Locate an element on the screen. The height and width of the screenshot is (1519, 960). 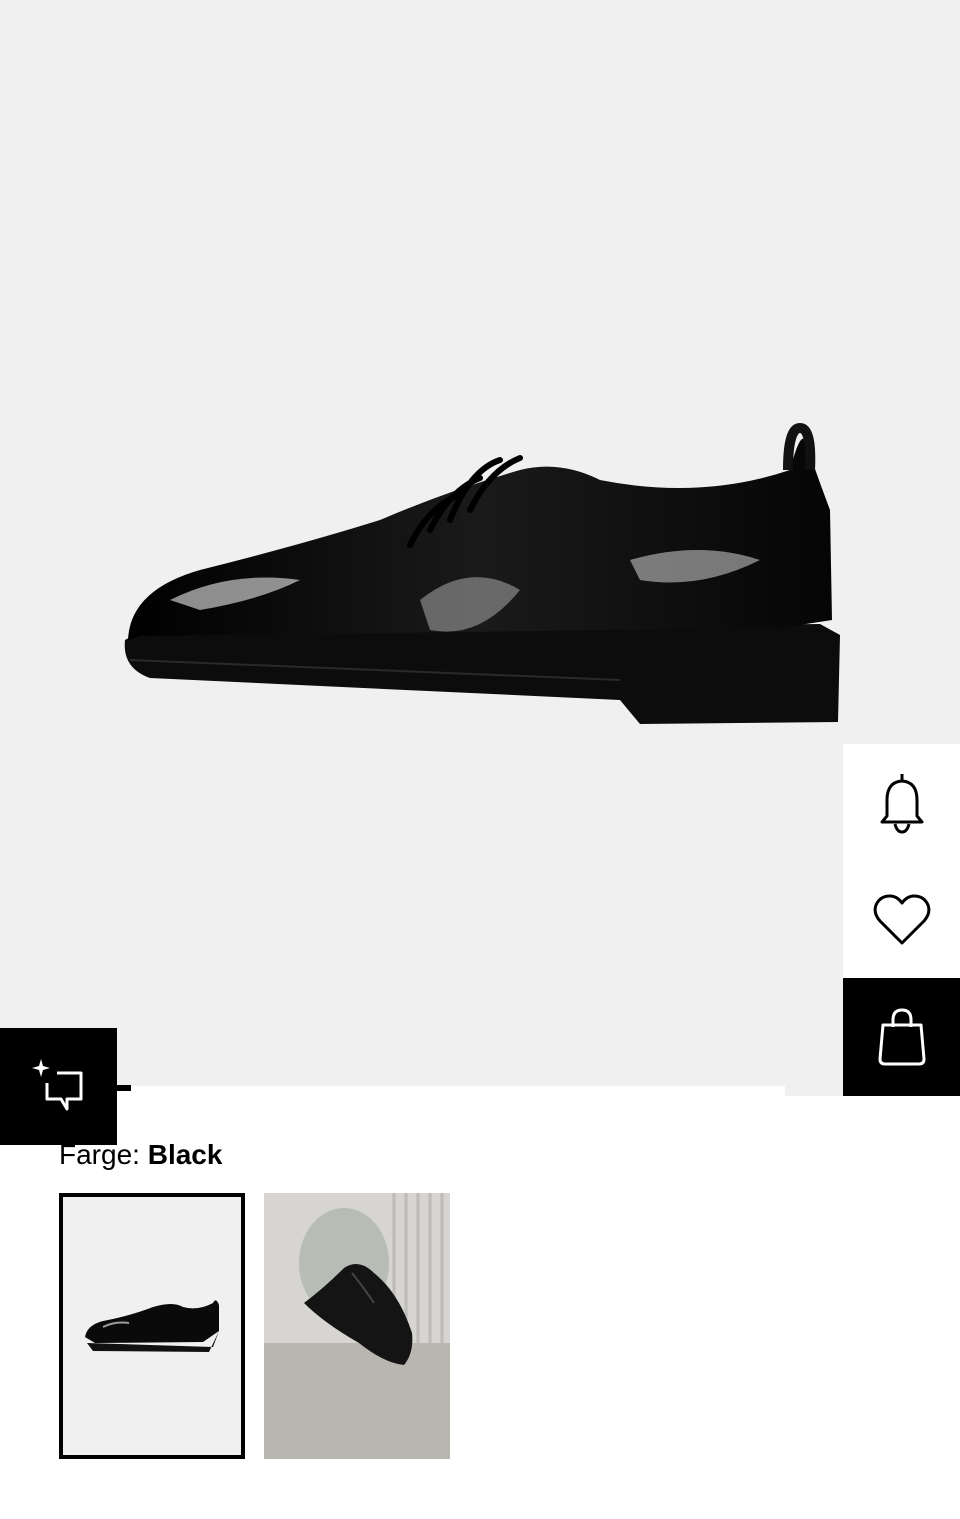
thumbnail-packshot-image is located at coordinates (152, 1326).